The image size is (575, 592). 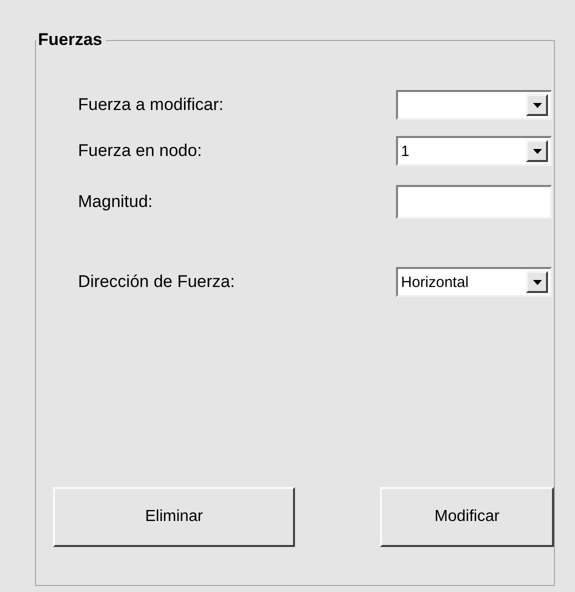 I want to click on field-label: Magnitud:, so click(x=115, y=202).